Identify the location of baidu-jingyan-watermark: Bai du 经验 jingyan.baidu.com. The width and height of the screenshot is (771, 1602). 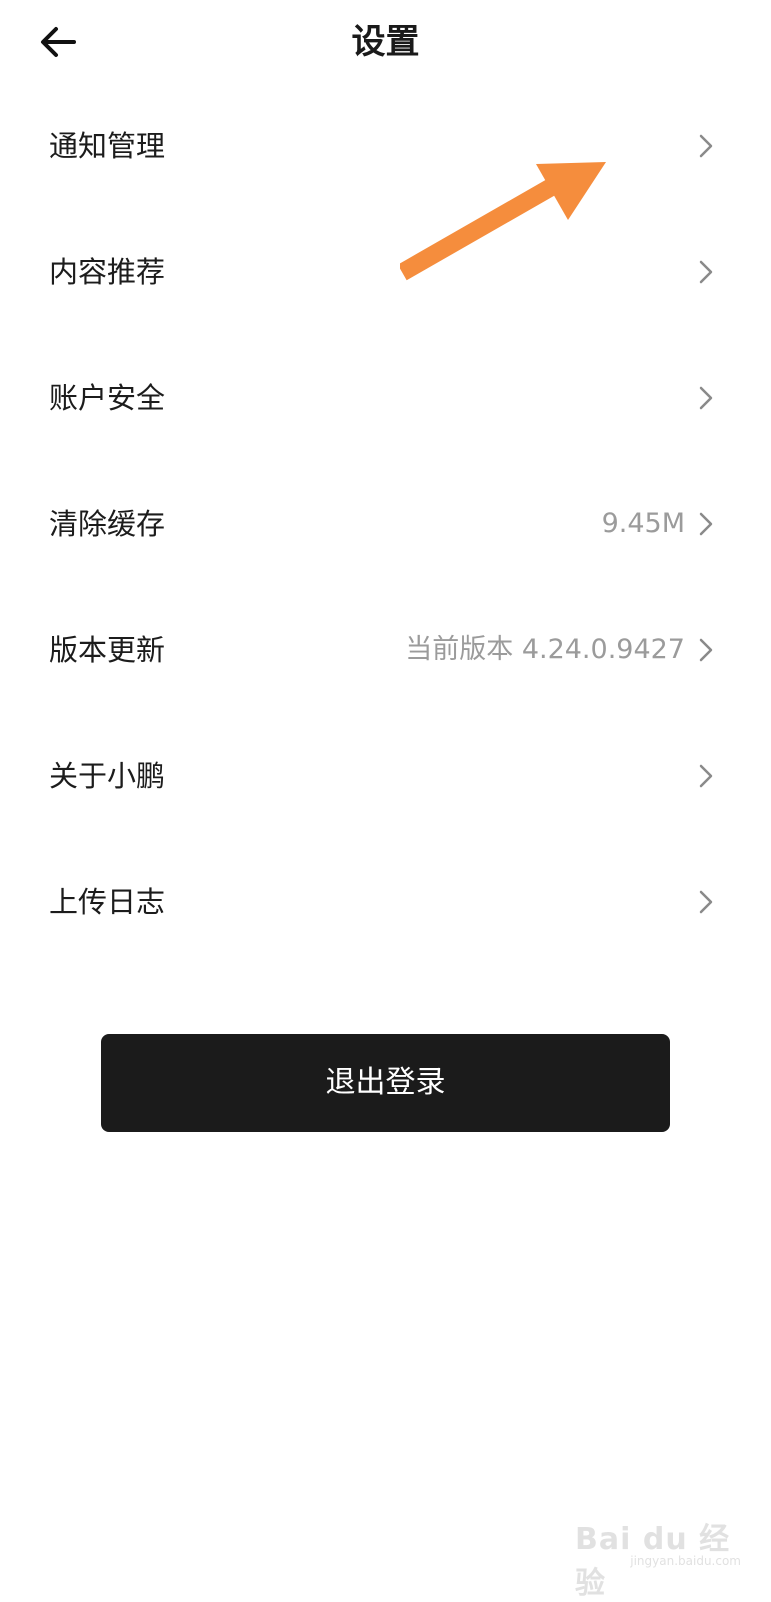
(660, 1554).